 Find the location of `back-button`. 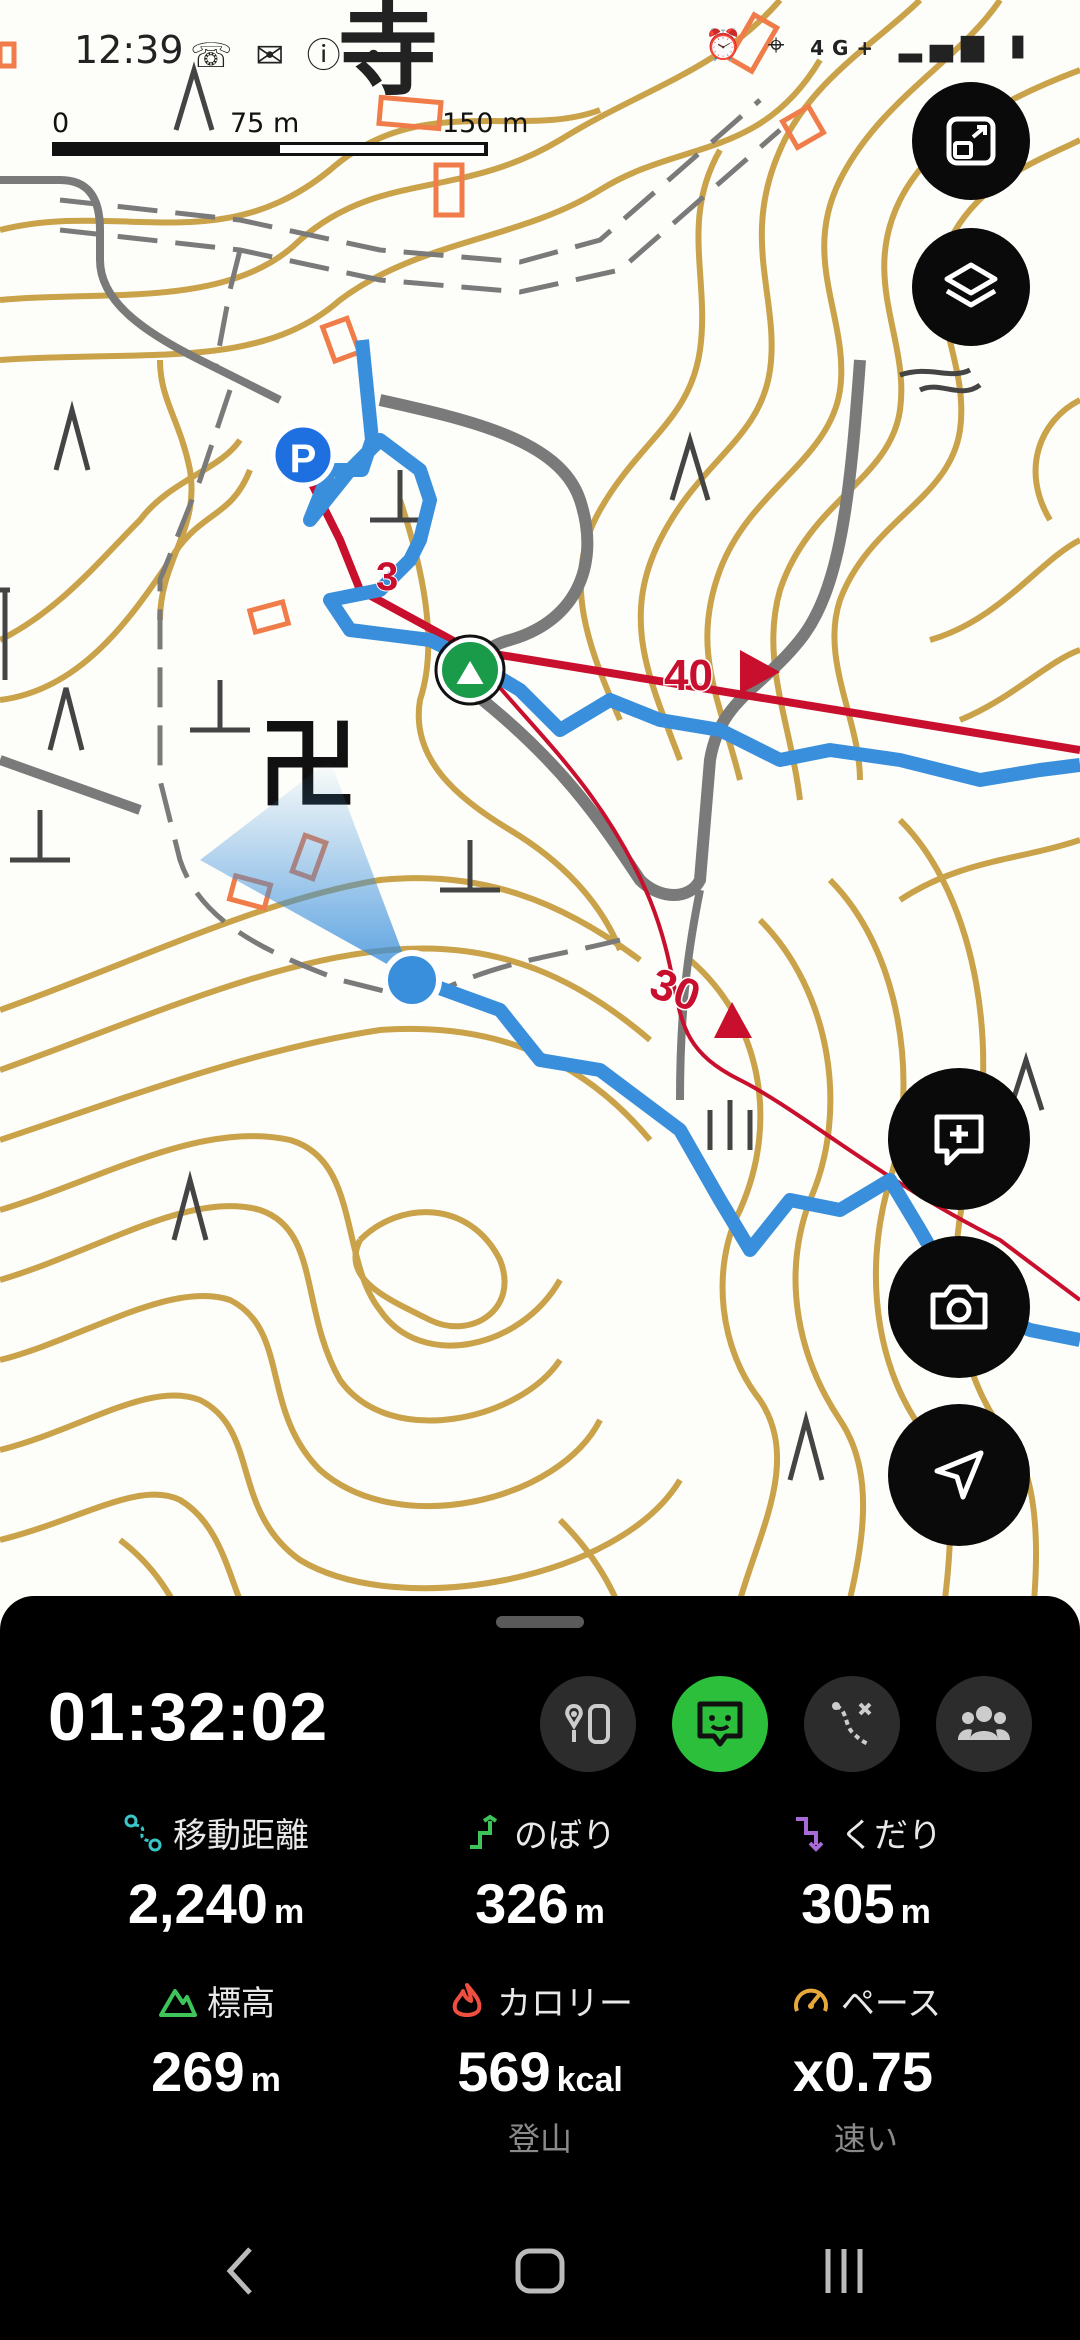

back-button is located at coordinates (240, 2271).